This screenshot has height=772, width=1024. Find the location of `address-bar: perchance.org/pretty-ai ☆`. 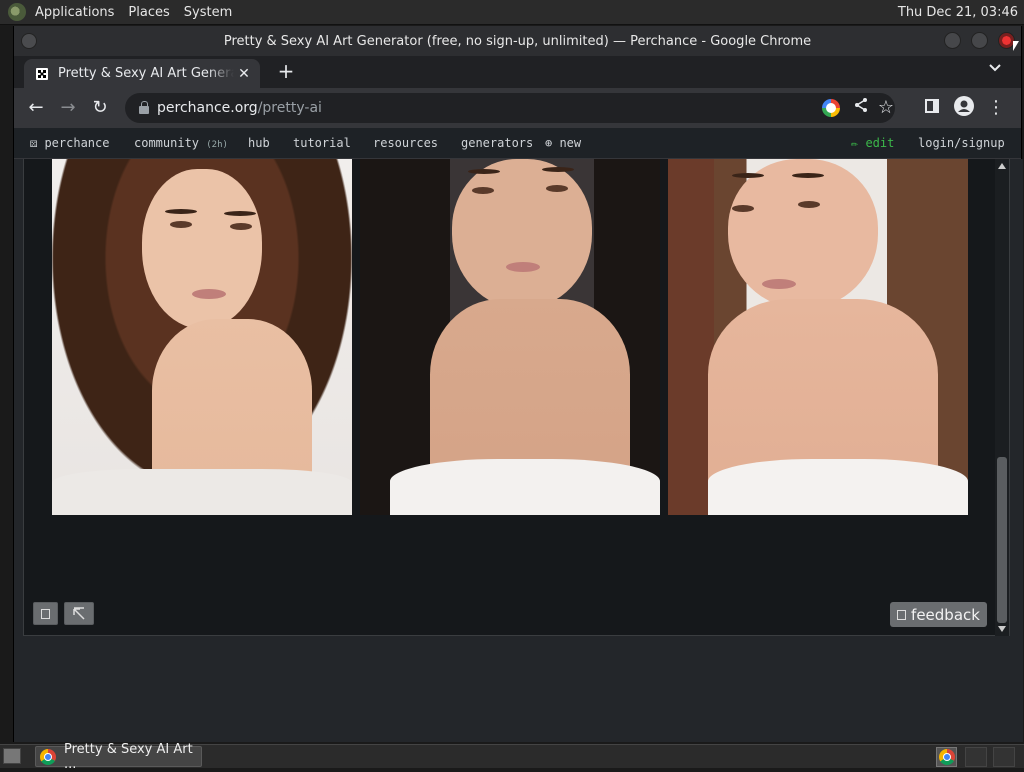

address-bar: perchance.org/pretty-ai ☆ is located at coordinates (510, 108).